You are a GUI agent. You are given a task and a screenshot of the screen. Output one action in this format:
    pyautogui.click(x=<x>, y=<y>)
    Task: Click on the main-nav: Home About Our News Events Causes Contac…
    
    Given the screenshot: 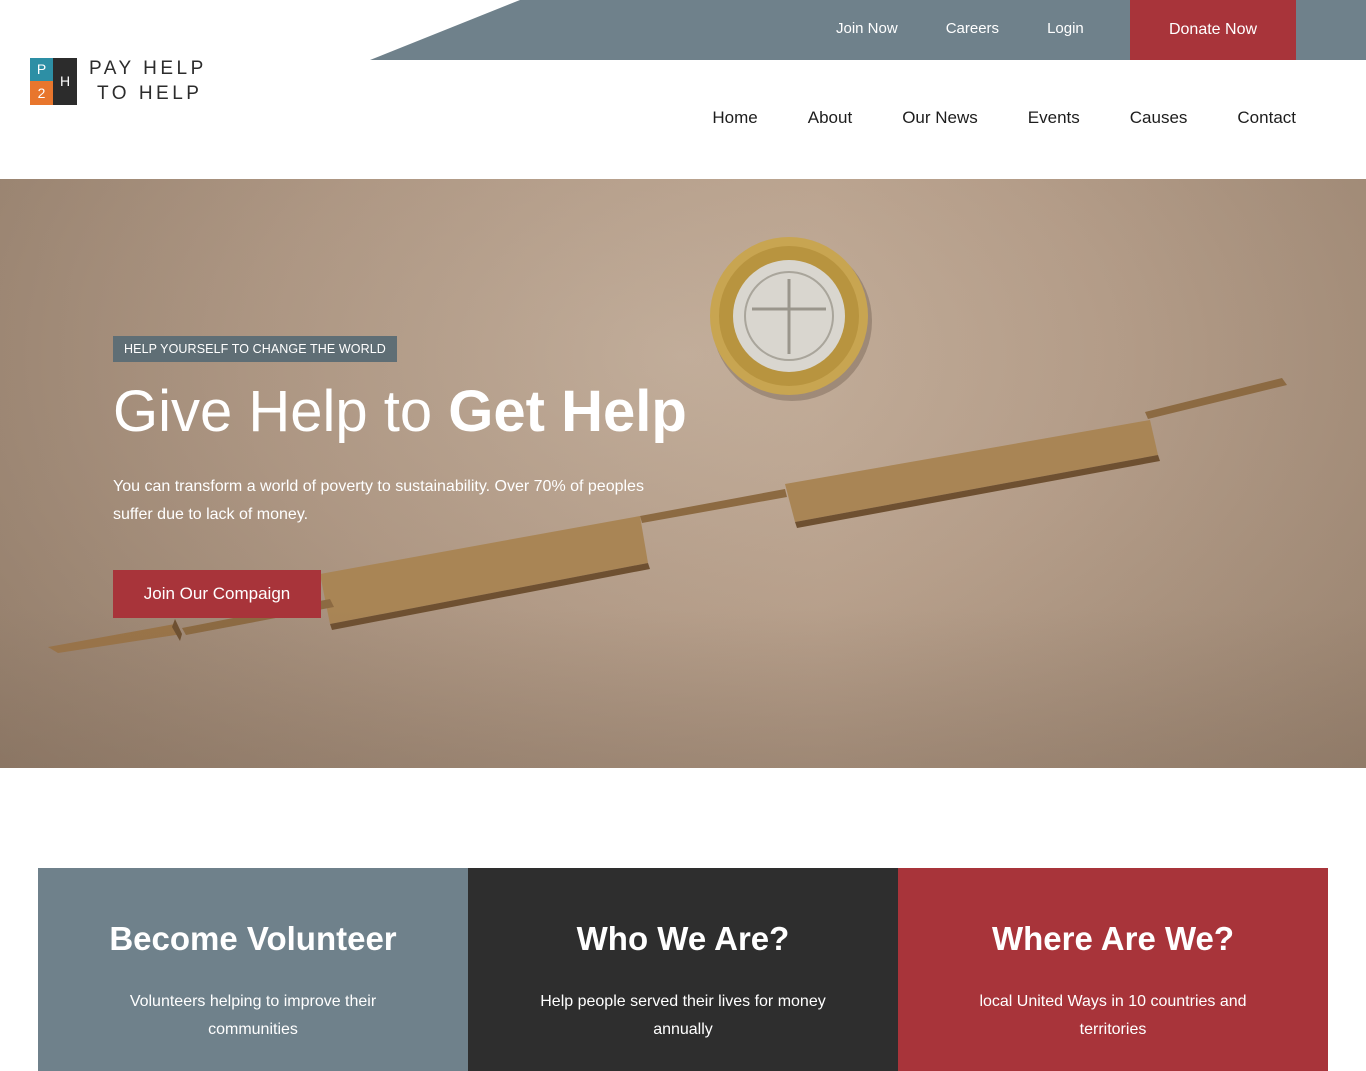 What is the action you would take?
    pyautogui.click(x=979, y=118)
    